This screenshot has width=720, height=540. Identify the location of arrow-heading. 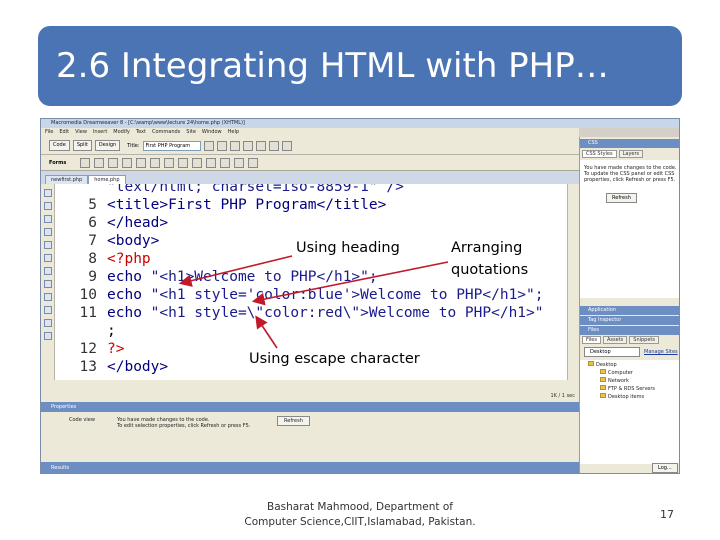
(235, 271).